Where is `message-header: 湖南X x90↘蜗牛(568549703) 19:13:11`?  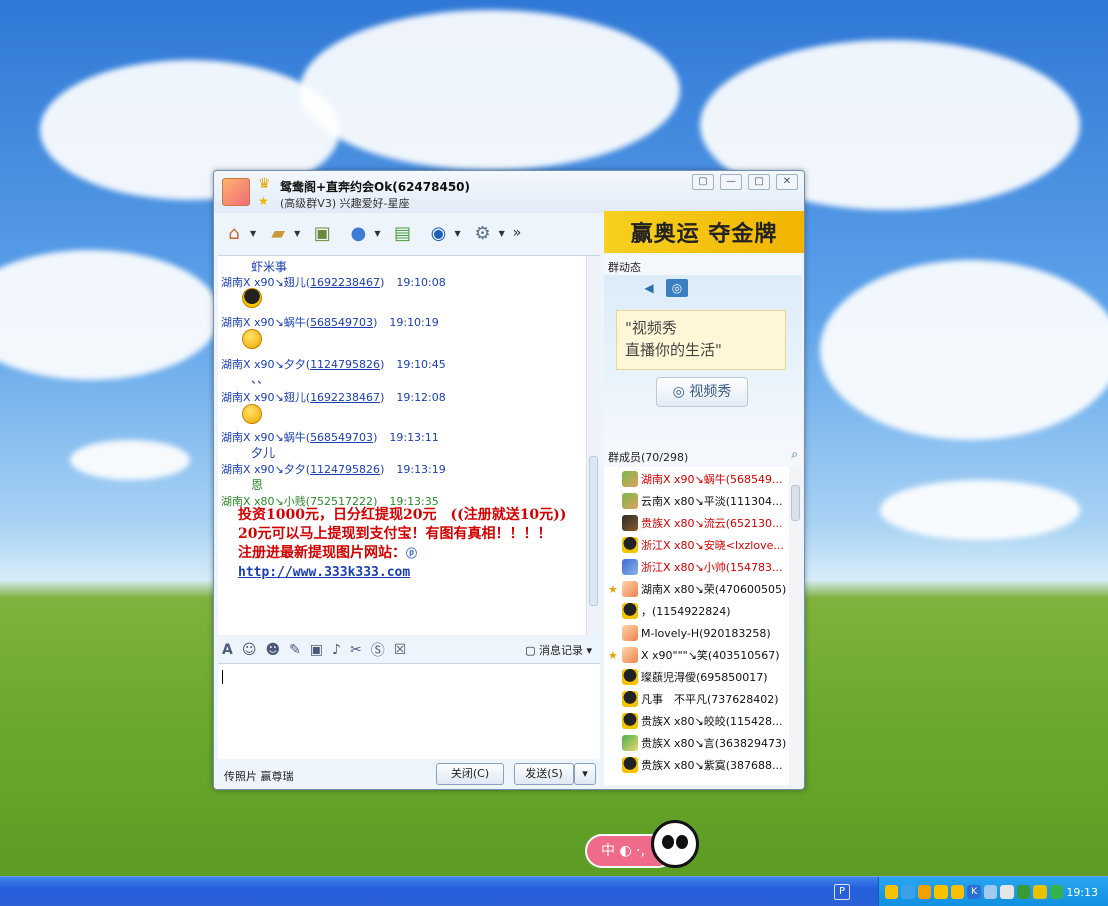 message-header: 湖南X x90↘蜗牛(568549703) 19:13:11 is located at coordinates (330, 437).